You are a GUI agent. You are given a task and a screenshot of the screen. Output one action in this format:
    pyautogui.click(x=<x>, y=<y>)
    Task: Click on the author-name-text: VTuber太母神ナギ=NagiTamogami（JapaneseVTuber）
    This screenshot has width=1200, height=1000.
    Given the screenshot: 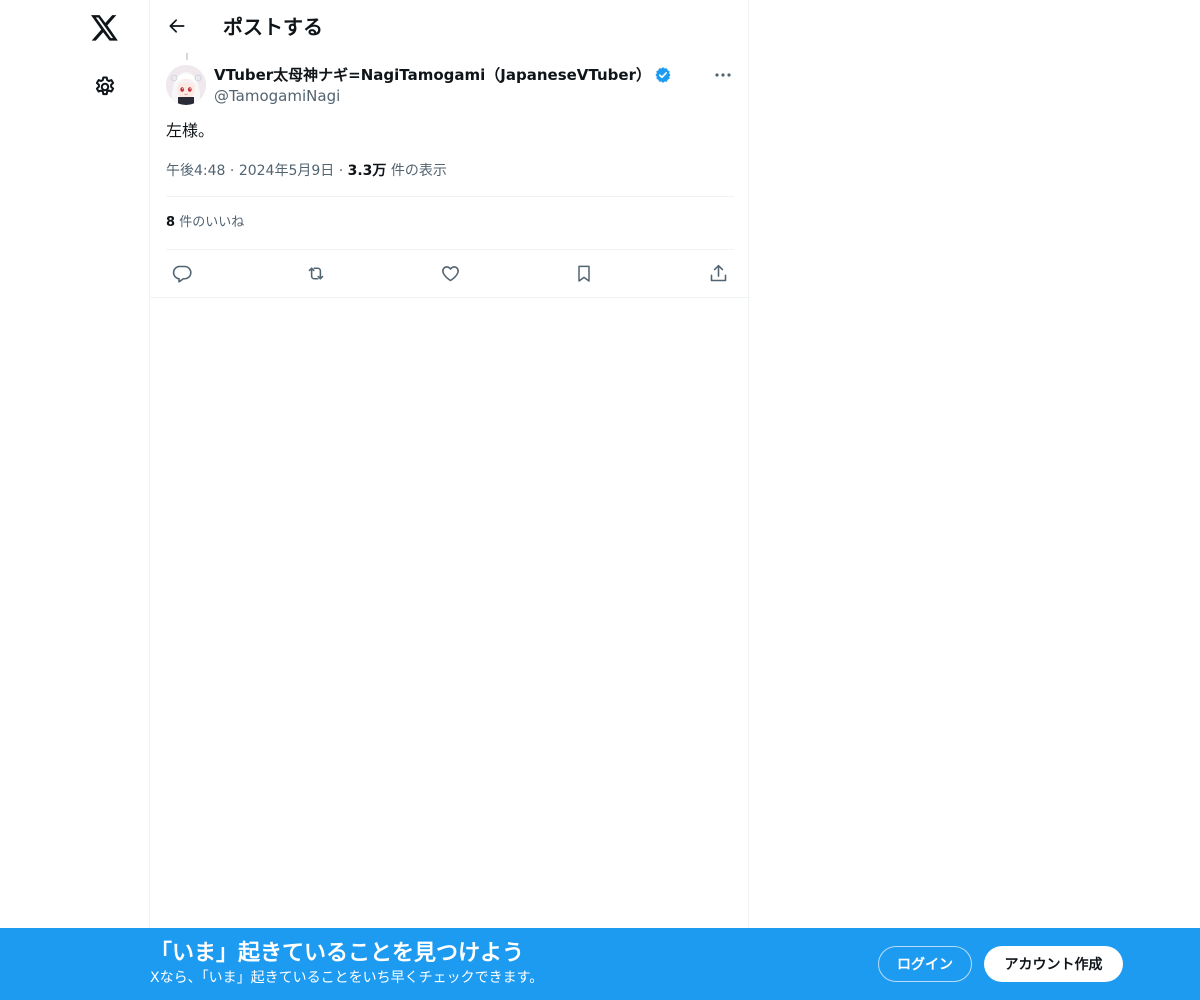 What is the action you would take?
    pyautogui.click(x=432, y=75)
    